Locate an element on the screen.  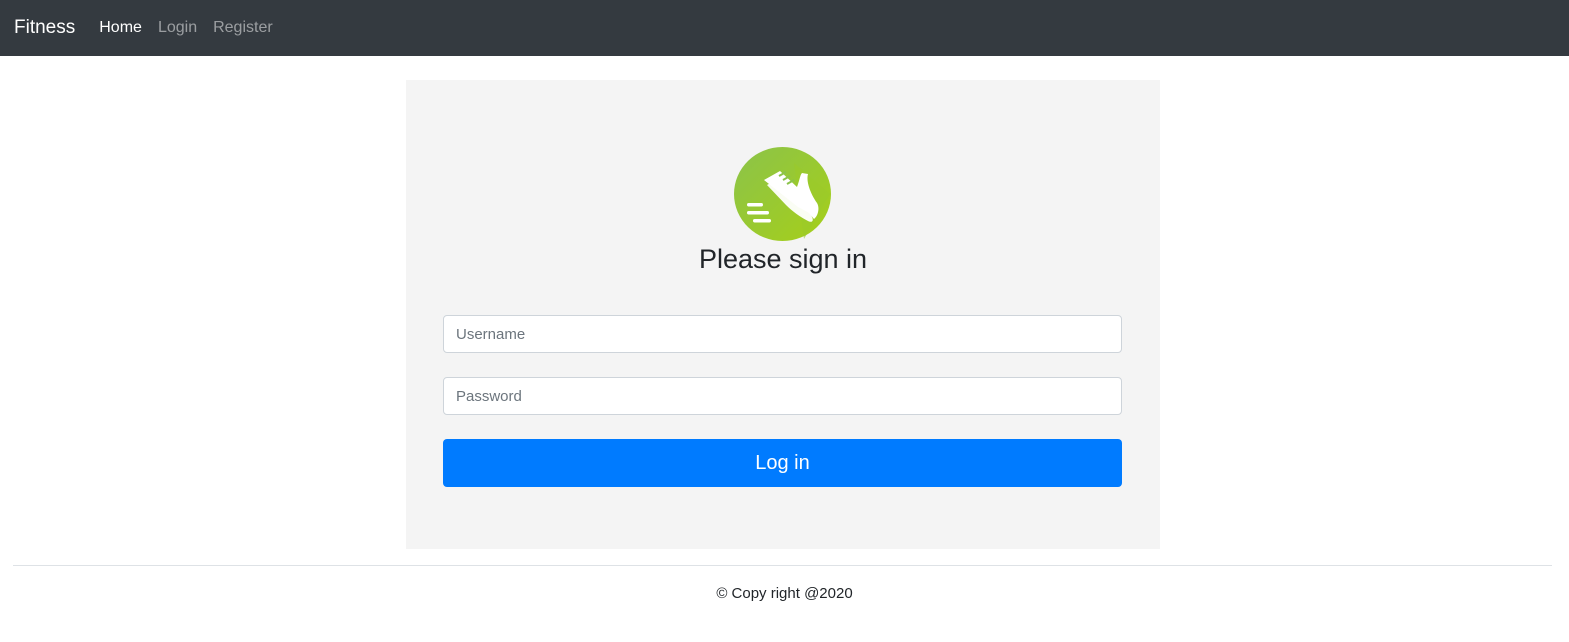
nav-register-link: Register is located at coordinates (243, 28).